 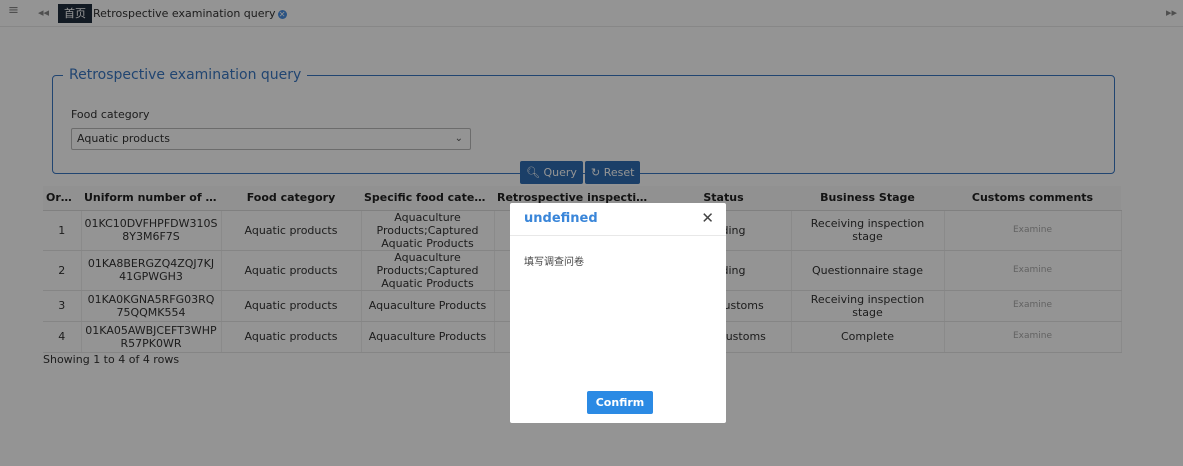 What do you see at coordinates (618, 219) in the screenshot?
I see `dialog-header: undefined ✕` at bounding box center [618, 219].